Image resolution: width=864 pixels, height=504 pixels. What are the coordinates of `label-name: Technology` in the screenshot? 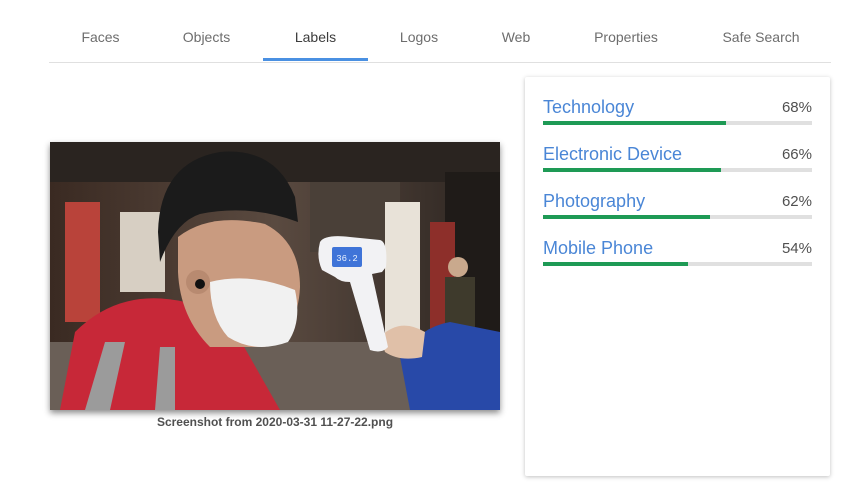 It's located at (588, 107).